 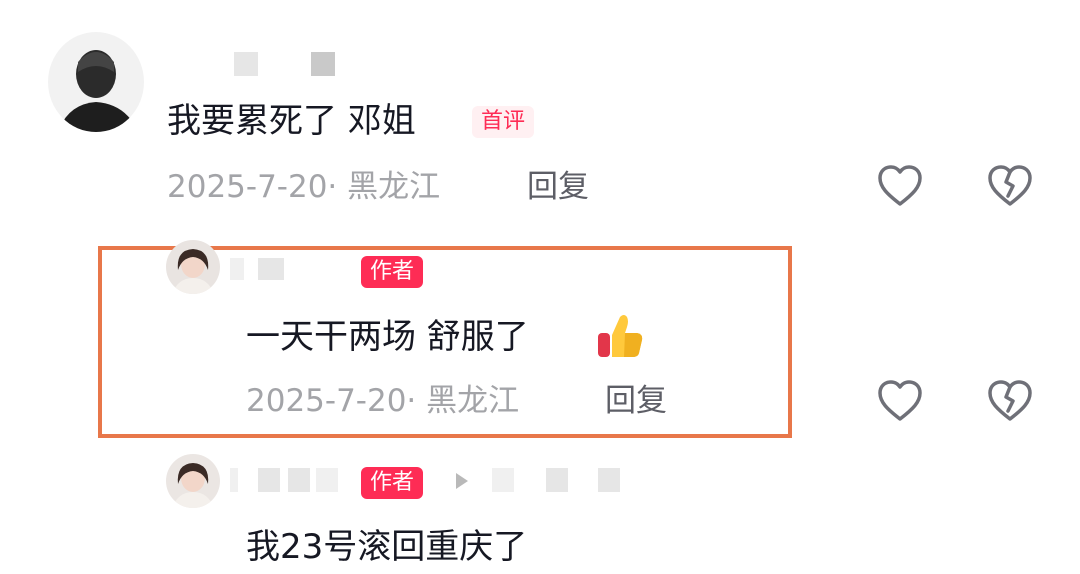 What do you see at coordinates (620, 335) in the screenshot?
I see `thumbs-up-icon` at bounding box center [620, 335].